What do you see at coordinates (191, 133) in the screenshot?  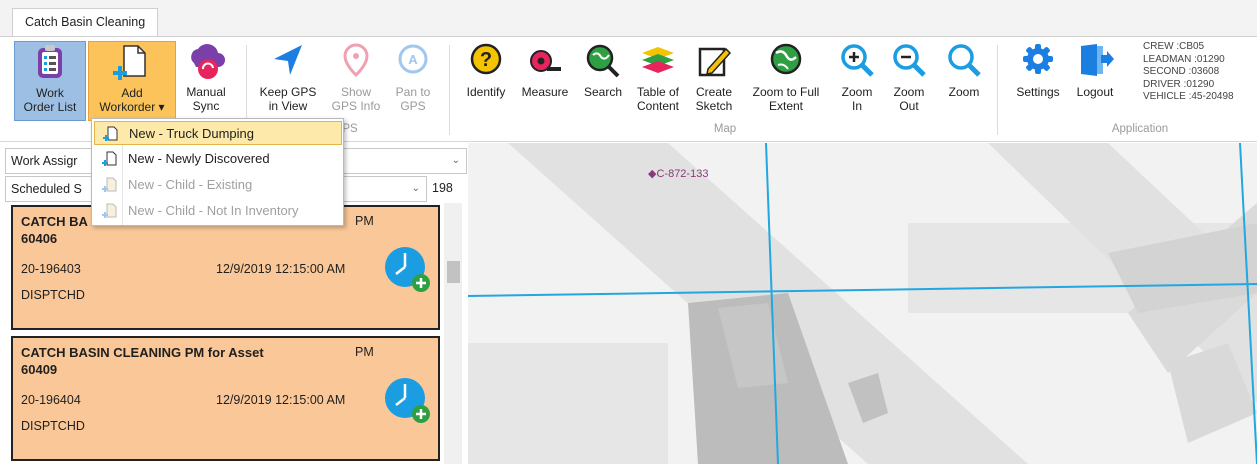 I see `menu-item-label: New - Truck Dumping` at bounding box center [191, 133].